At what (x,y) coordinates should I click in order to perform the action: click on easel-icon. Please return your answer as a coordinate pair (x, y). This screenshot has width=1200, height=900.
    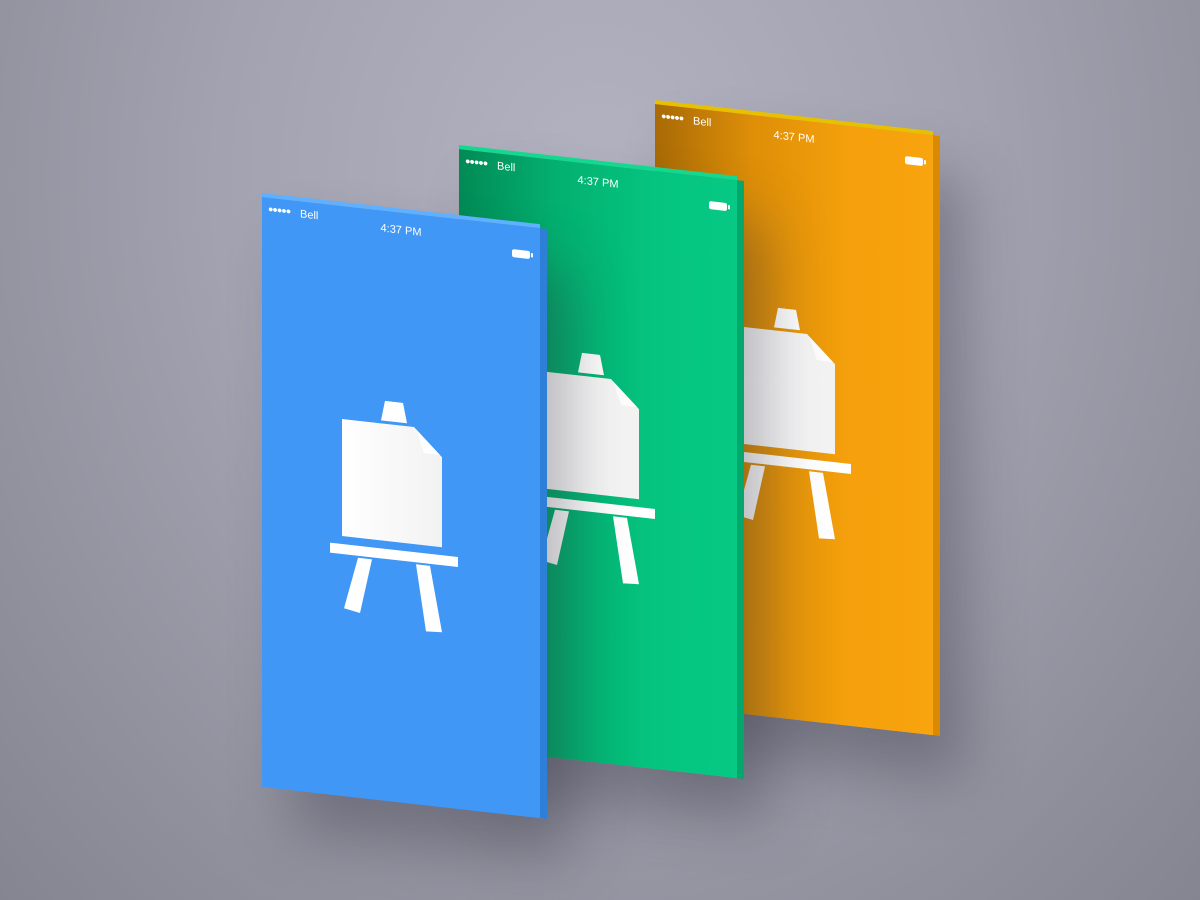
    Looking at the image, I should click on (396, 517).